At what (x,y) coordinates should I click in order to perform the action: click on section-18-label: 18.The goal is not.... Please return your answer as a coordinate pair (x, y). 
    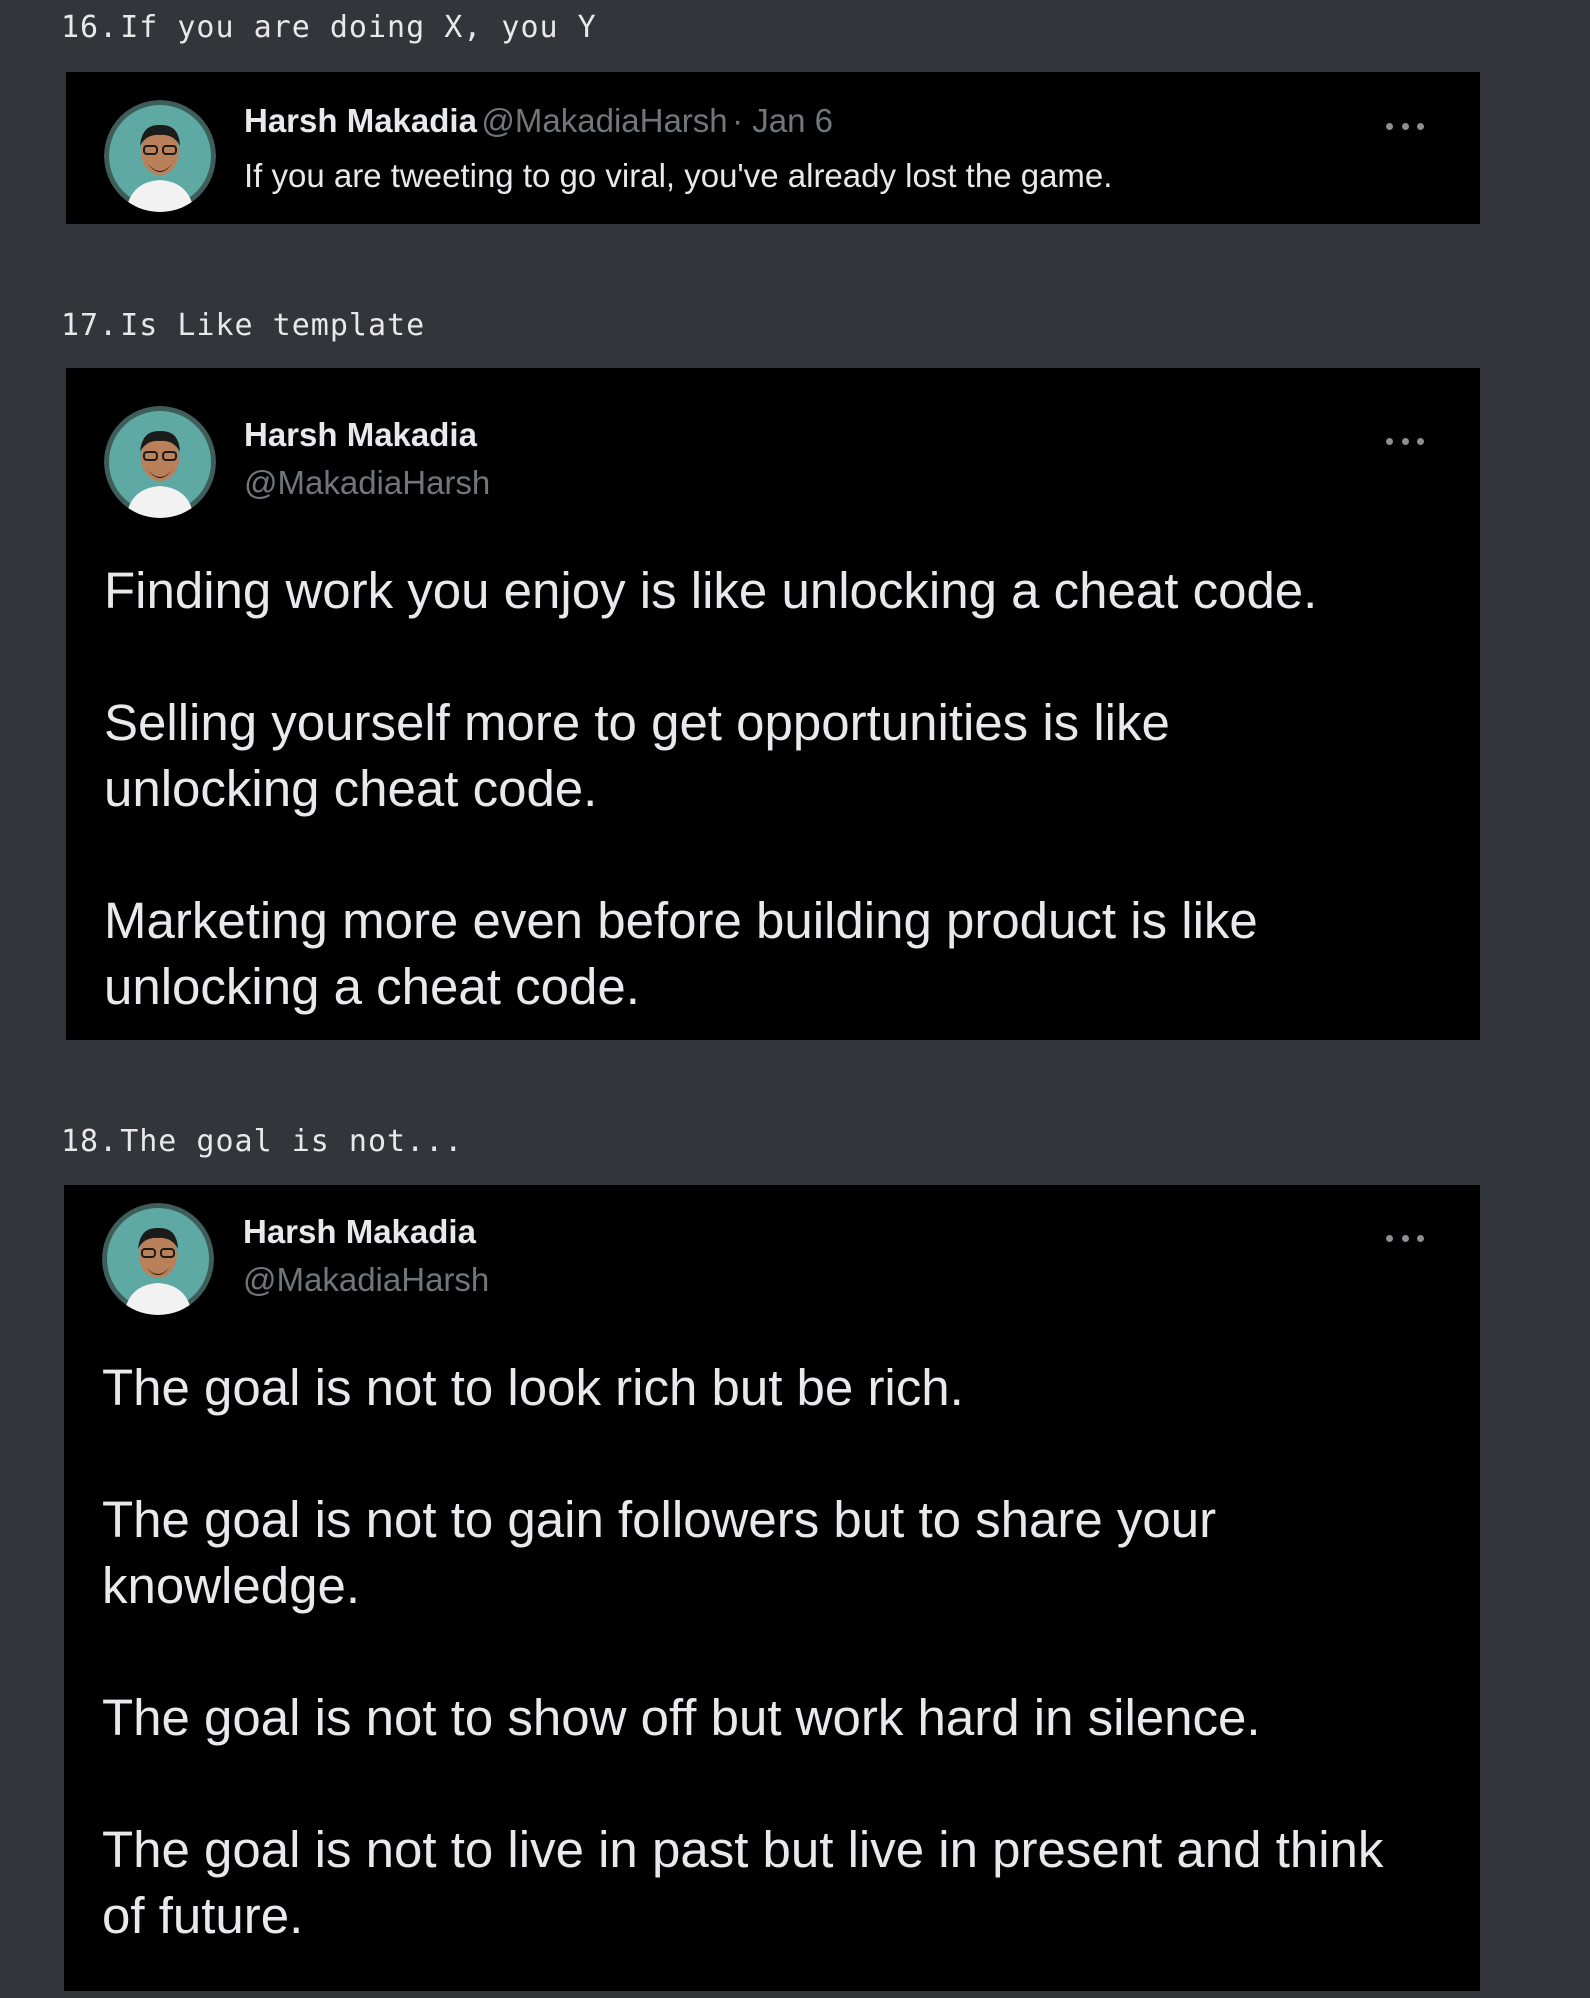
    Looking at the image, I should click on (262, 1141).